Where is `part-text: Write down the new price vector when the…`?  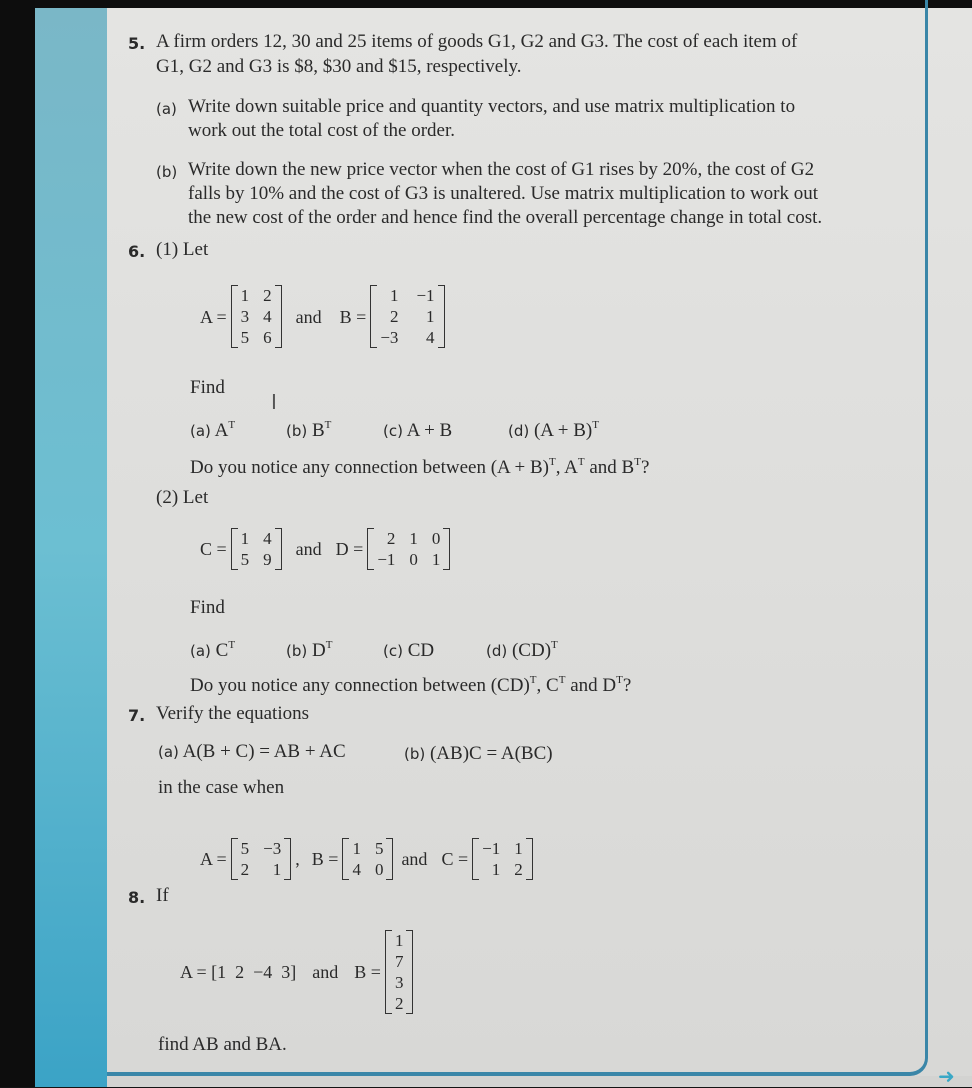 part-text: Write down the new price vector when the… is located at coordinates (501, 169).